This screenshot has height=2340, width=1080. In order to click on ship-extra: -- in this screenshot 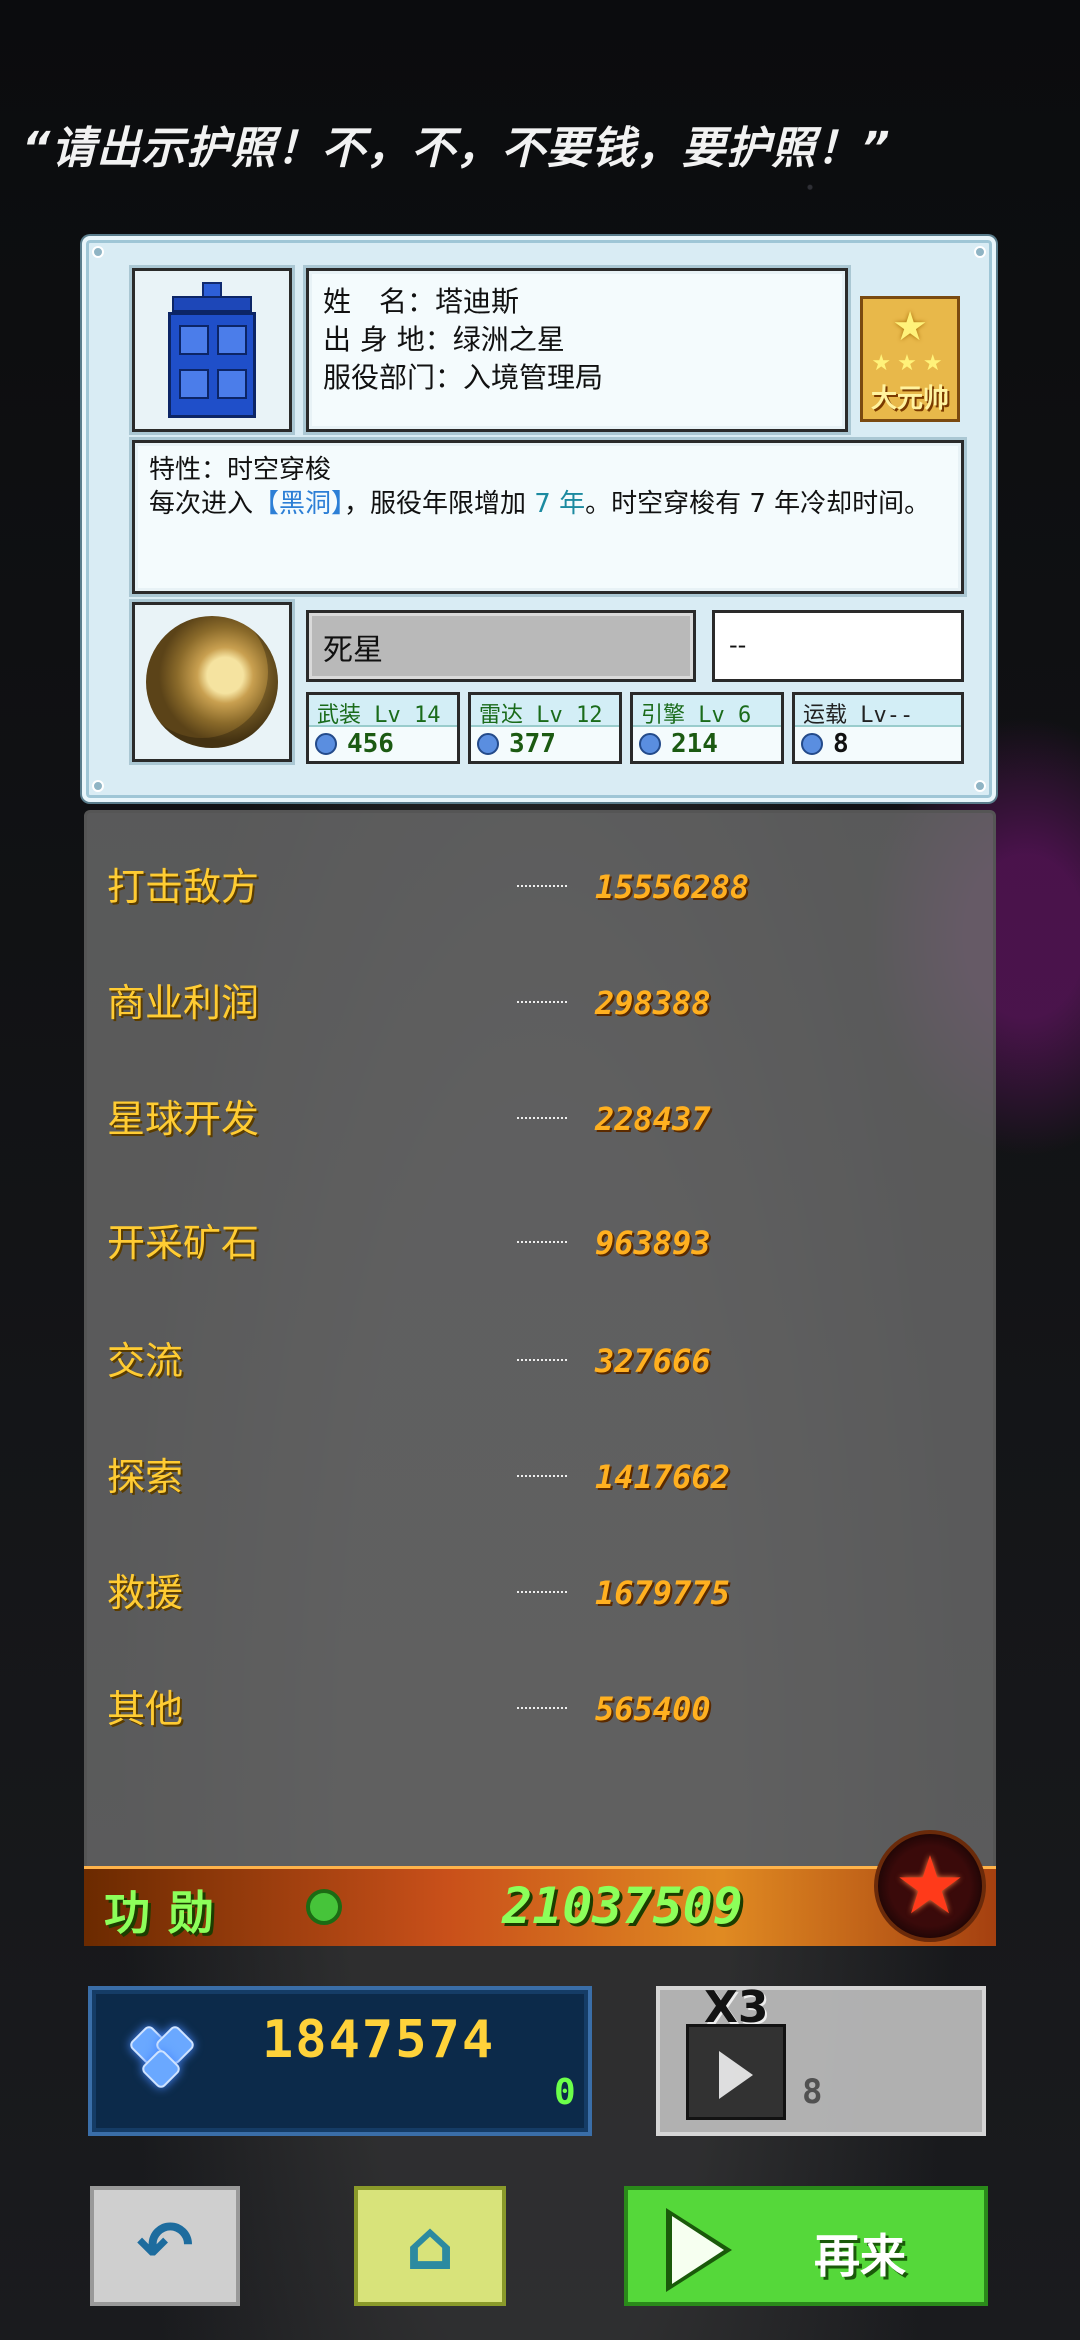, I will do `click(838, 646)`.